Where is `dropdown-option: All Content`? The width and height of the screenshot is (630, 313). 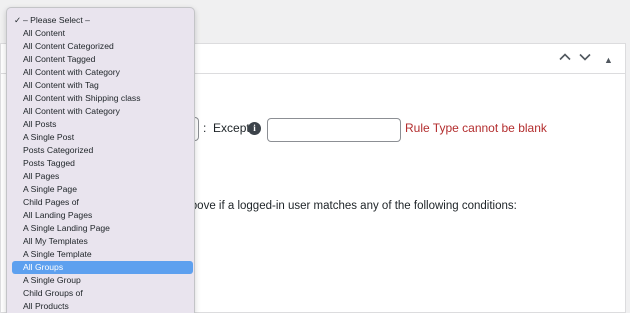
dropdown-option: All Content is located at coordinates (102, 33).